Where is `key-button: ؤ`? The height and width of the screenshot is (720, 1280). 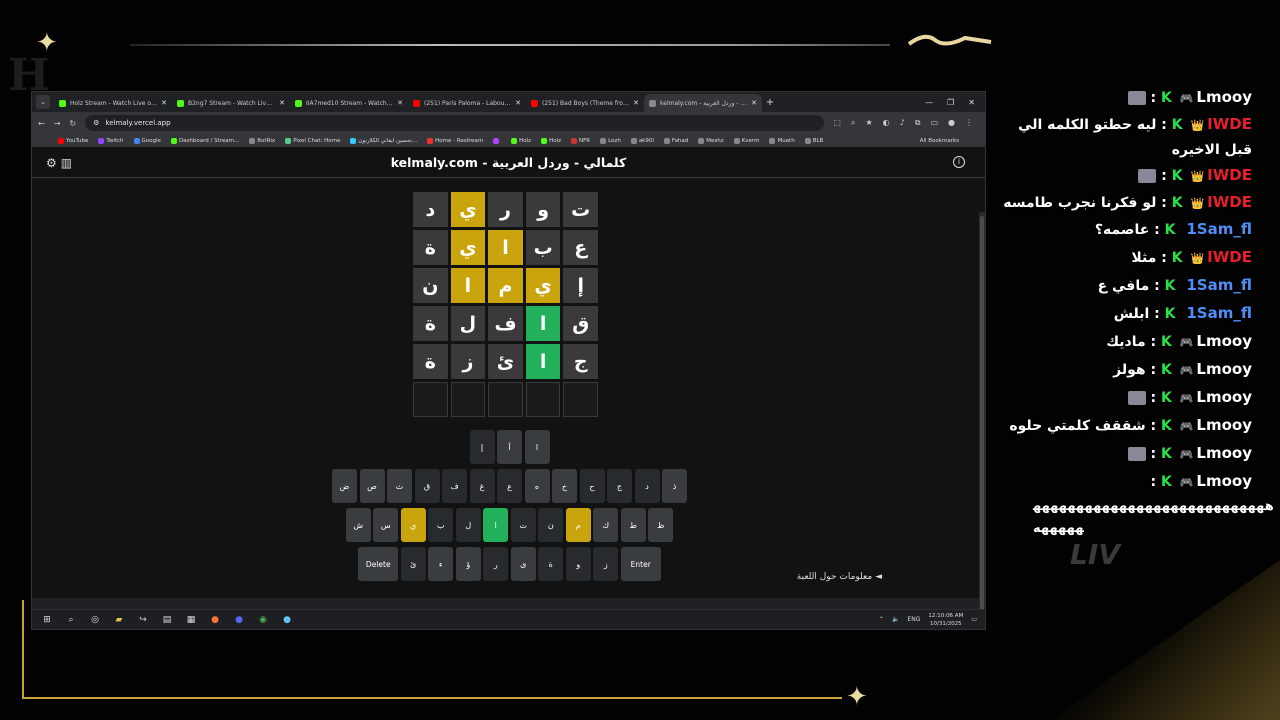
key-button: ؤ is located at coordinates (468, 564).